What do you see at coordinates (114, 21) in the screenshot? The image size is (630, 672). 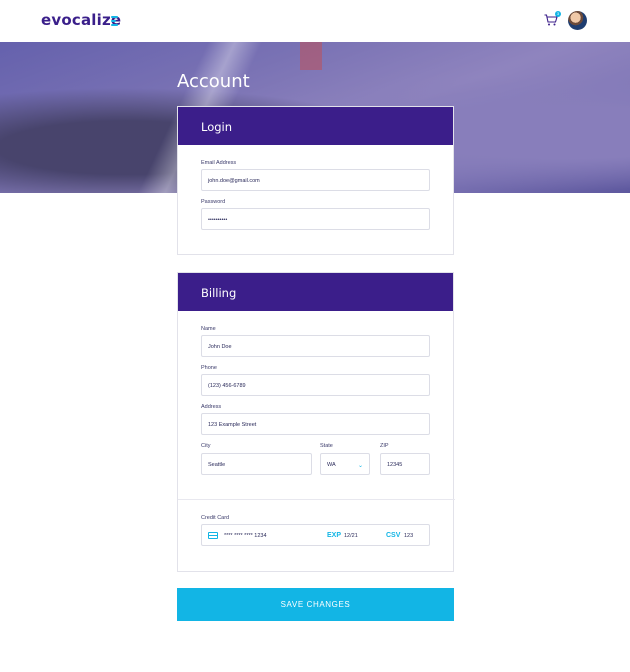 I see `logo-mark-icon` at bounding box center [114, 21].